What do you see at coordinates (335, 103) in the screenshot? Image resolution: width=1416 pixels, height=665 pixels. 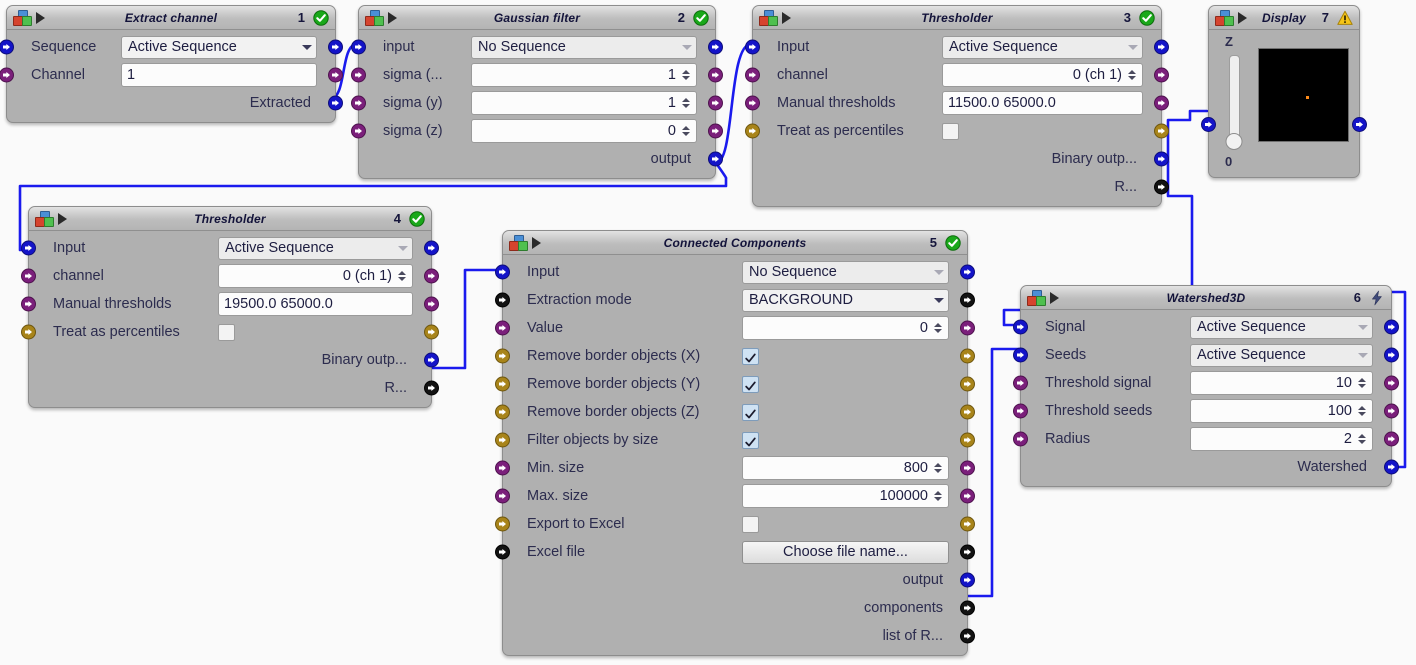 I see `output-port-extracted` at bounding box center [335, 103].